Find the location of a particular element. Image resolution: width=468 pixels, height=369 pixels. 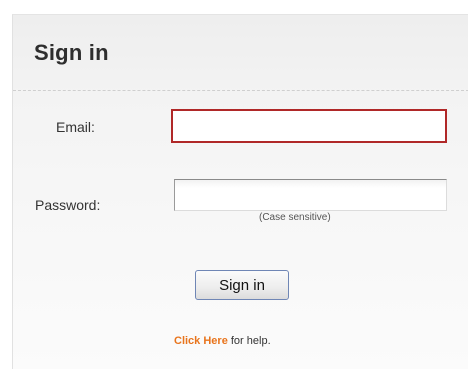

email-field is located at coordinates (309, 126).